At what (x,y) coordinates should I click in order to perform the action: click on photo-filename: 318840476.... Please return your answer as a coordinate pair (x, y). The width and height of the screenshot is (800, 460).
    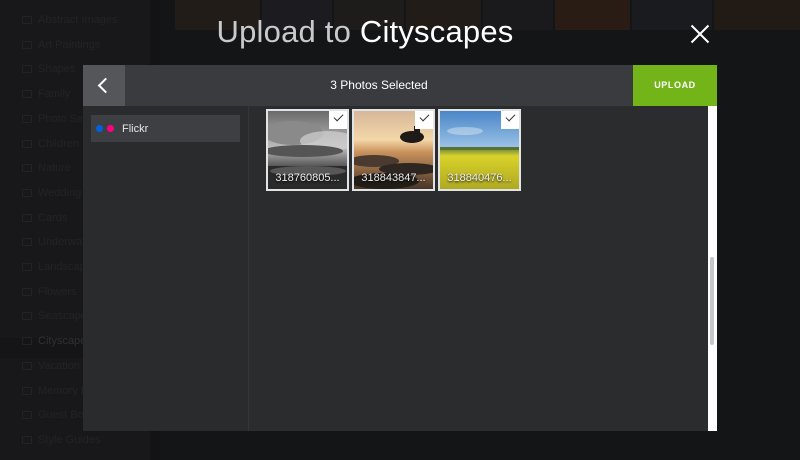
    Looking at the image, I should click on (479, 178).